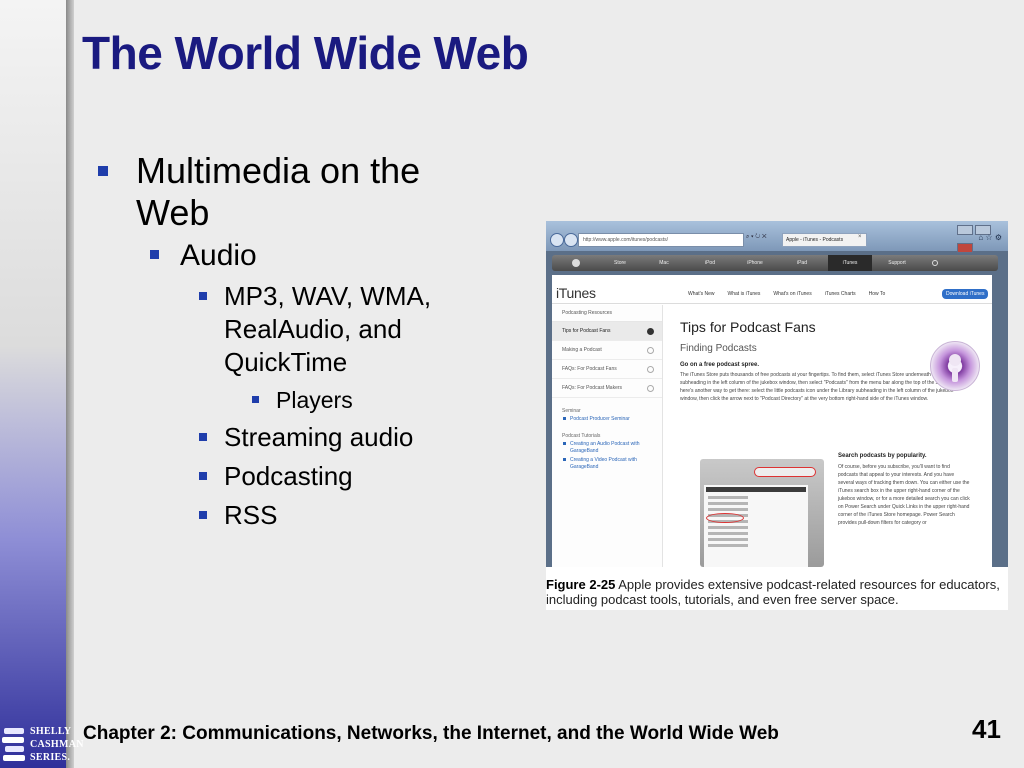 The image size is (1024, 768). Describe the element at coordinates (576, 263) in the screenshot. I see `apple-logo-icon` at that location.